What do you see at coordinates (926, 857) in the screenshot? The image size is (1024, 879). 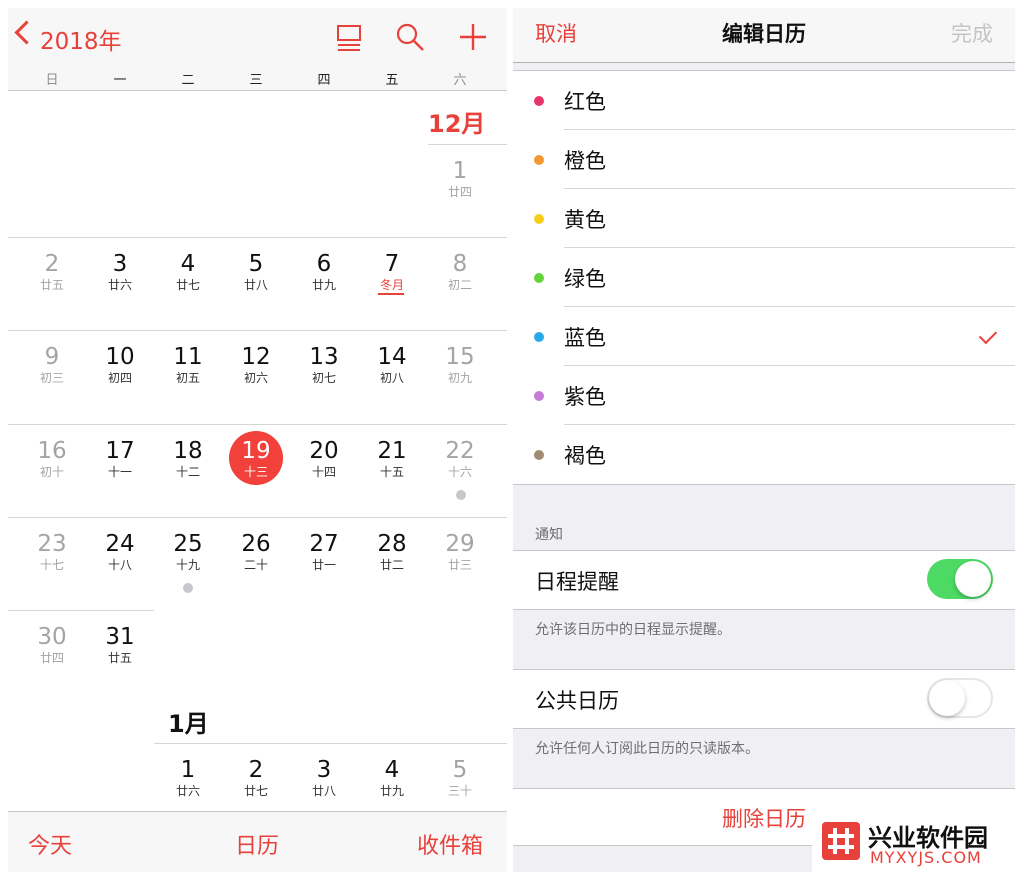 I see `watermark-url: MYXYJS.COM` at bounding box center [926, 857].